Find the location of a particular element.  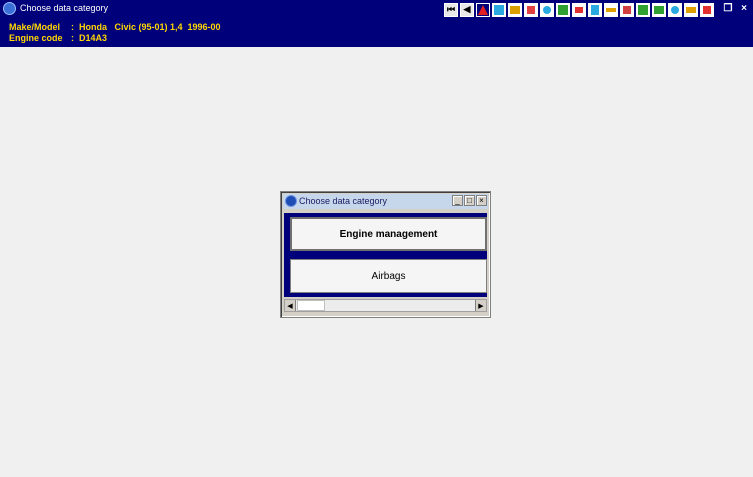

diagram-icon is located at coordinates (563, 9).